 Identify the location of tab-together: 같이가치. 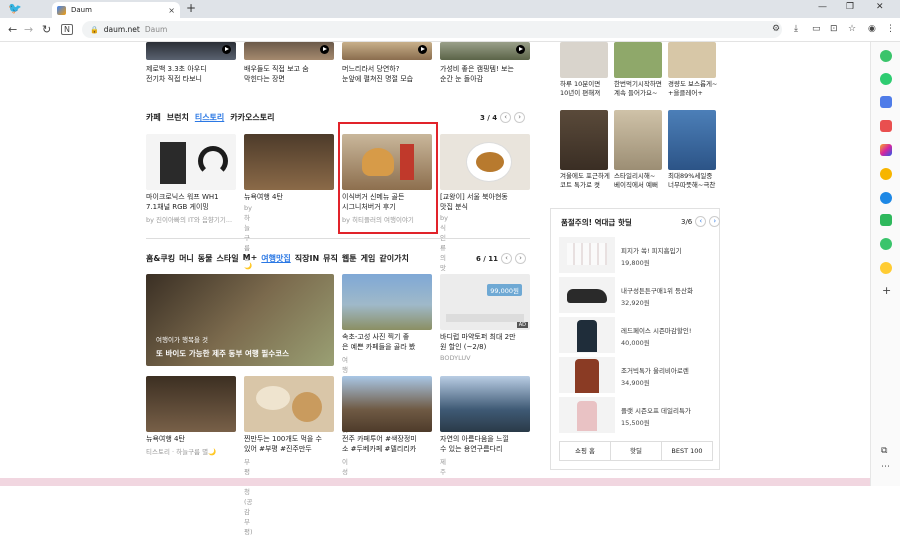
(393, 258).